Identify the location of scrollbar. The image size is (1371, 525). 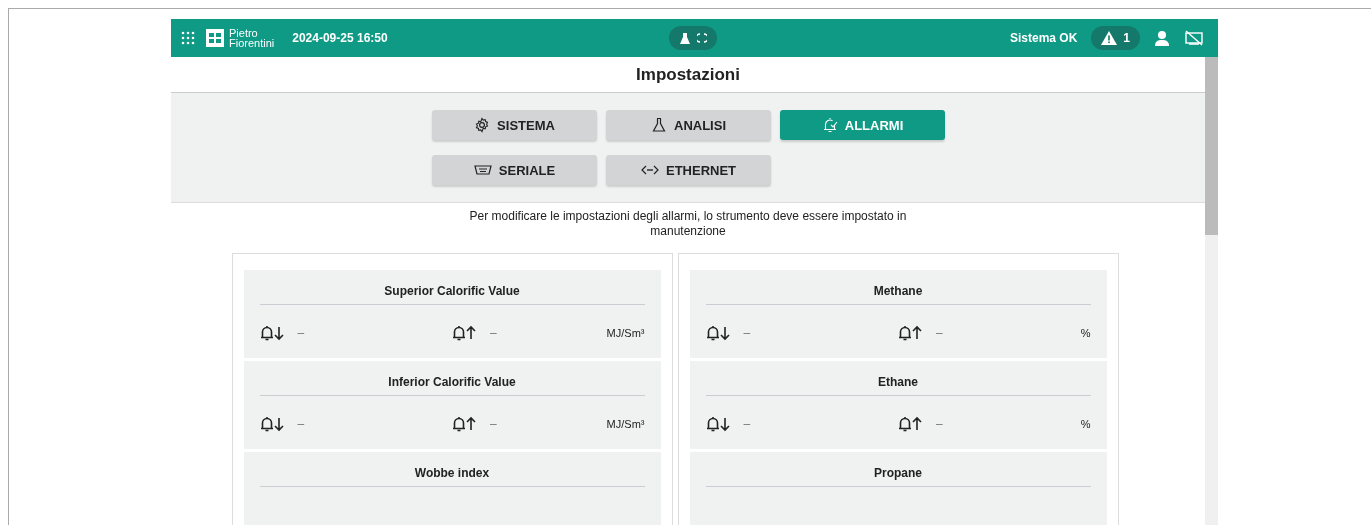
(1211, 291).